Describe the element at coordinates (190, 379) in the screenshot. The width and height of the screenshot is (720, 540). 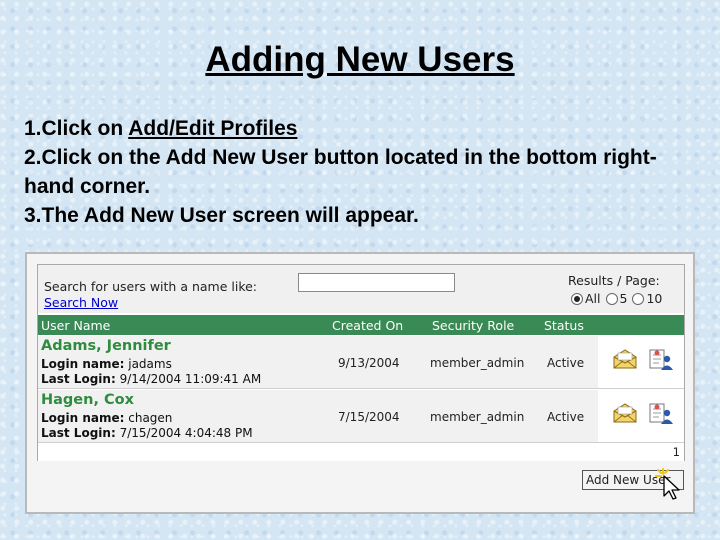
I see `last-login-value: 9/14/2004 11:09:41 AM` at that location.